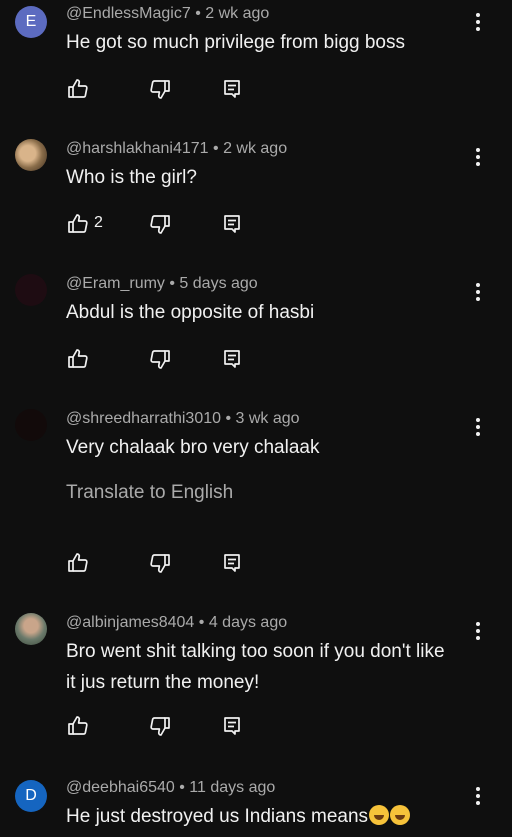 This screenshot has height=837, width=512. Describe the element at coordinates (143, 418) in the screenshot. I see `comment-author: @shreedharrathi3010` at that location.